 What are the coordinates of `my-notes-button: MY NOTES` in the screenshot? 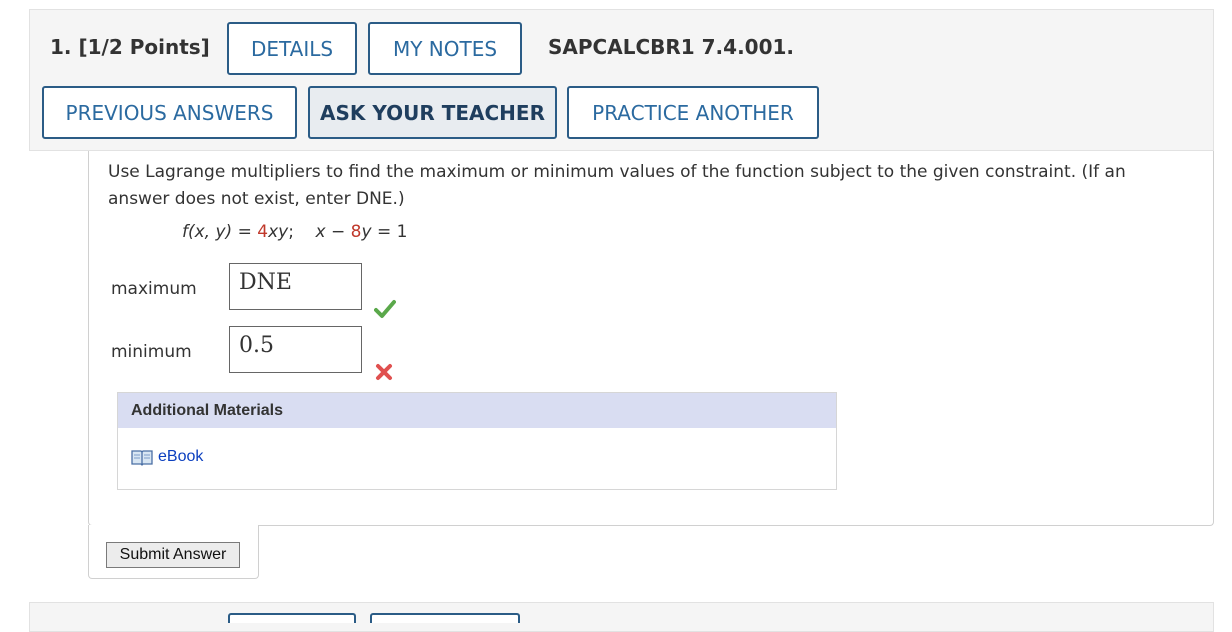 It's located at (445, 48).